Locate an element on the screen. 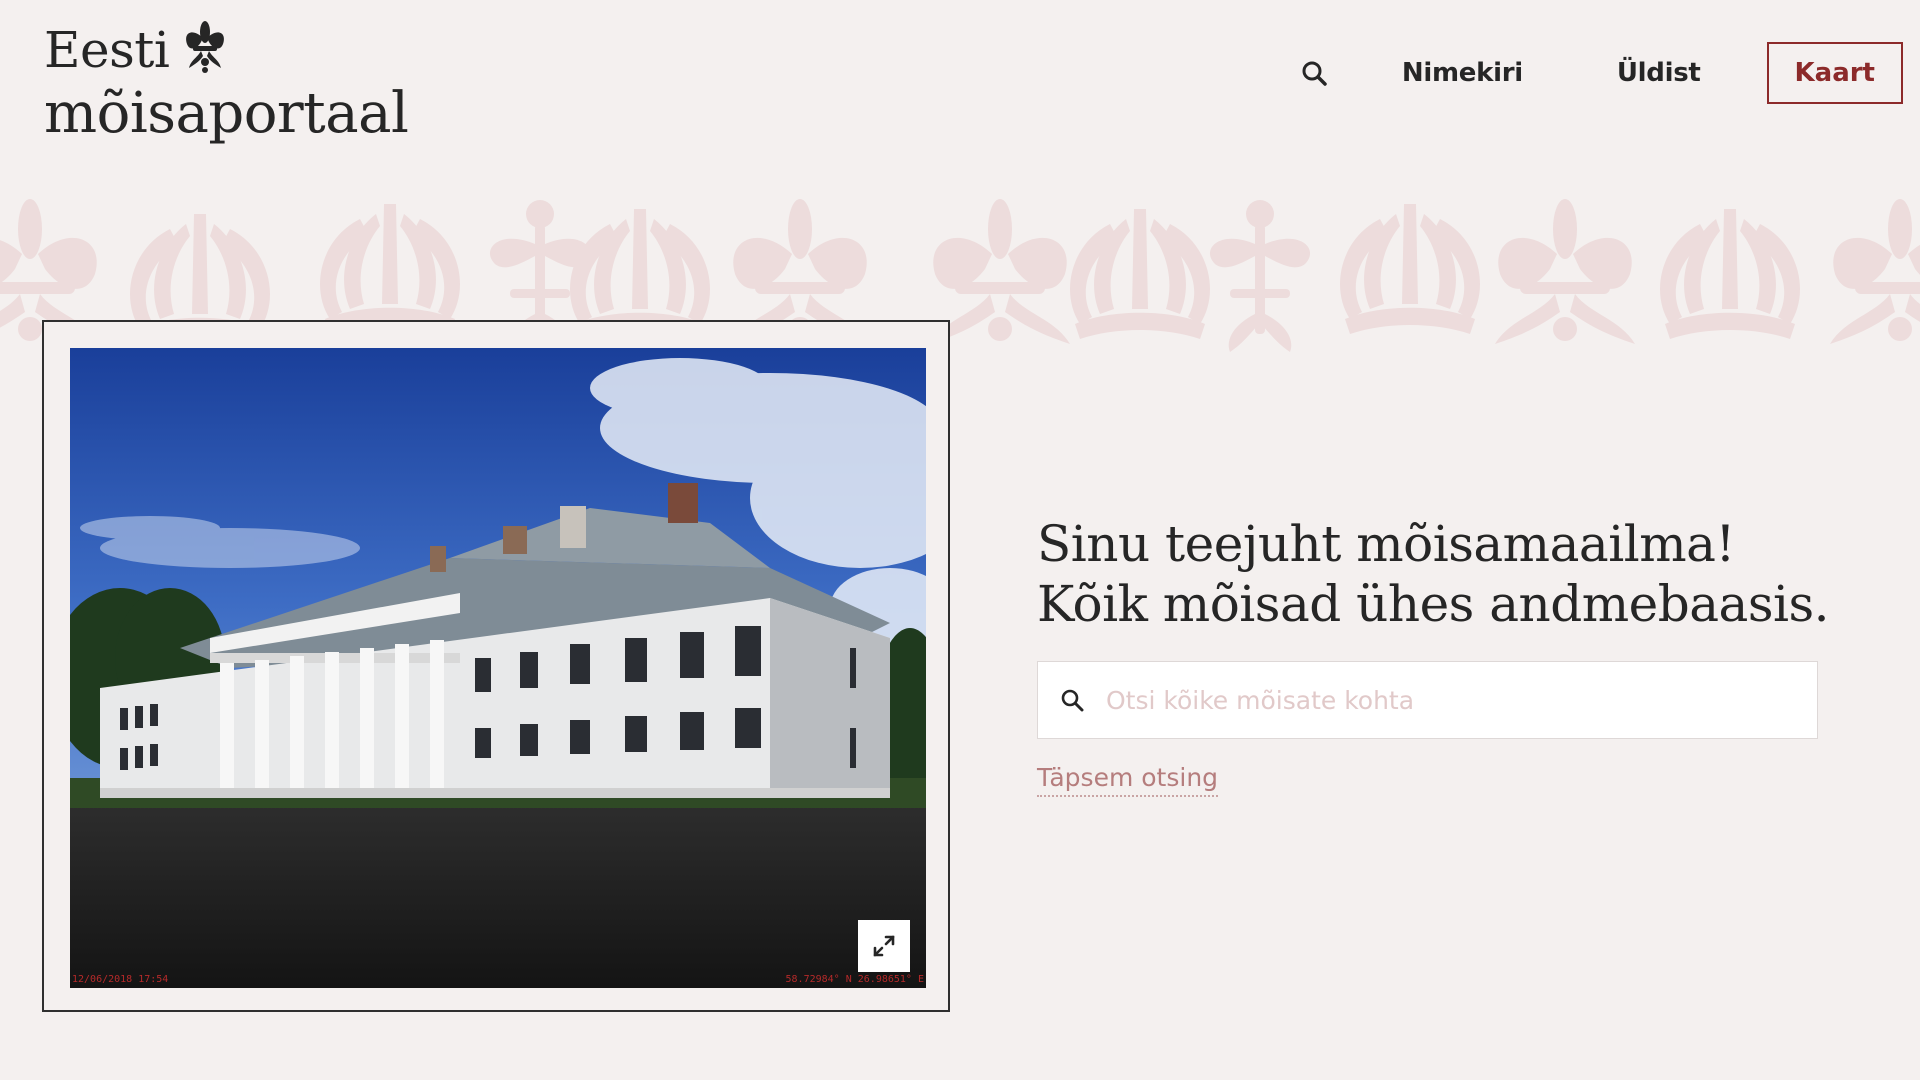 The width and height of the screenshot is (1920, 1080). logo-line-2: mõisaportaal is located at coordinates (226, 113).